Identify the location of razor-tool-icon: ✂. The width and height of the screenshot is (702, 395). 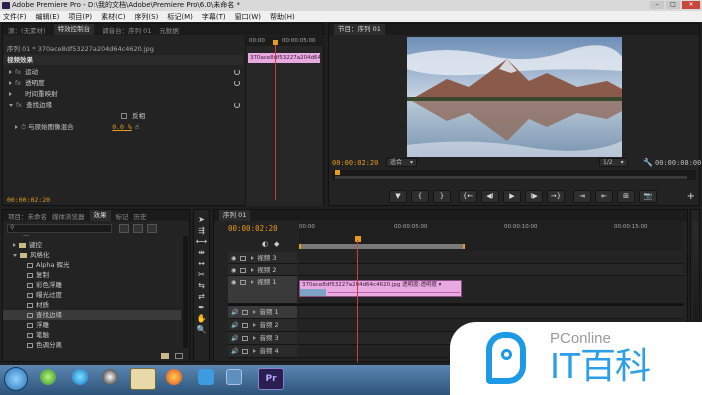
(201, 274).